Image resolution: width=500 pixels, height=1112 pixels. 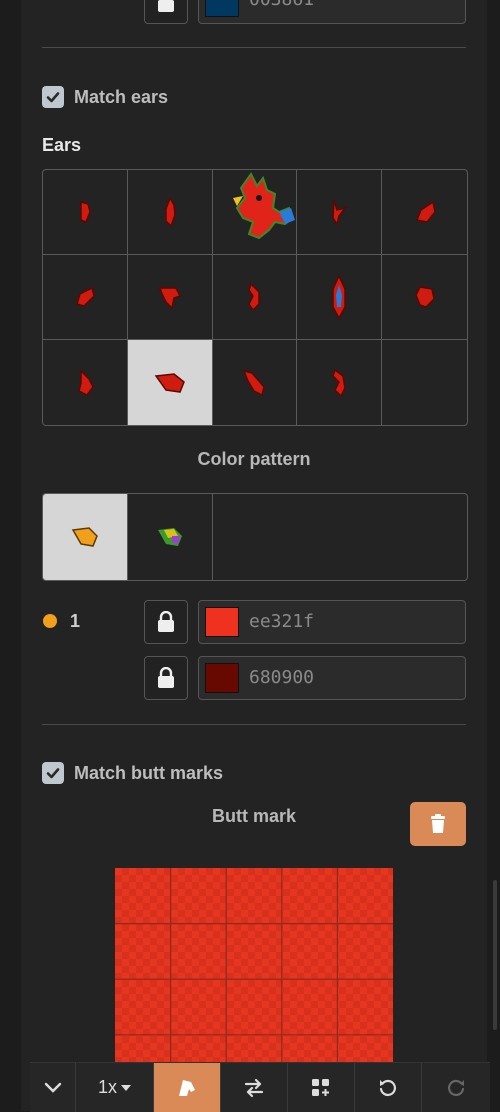 What do you see at coordinates (264, 206) in the screenshot?
I see `pony-preview-icon` at bounding box center [264, 206].